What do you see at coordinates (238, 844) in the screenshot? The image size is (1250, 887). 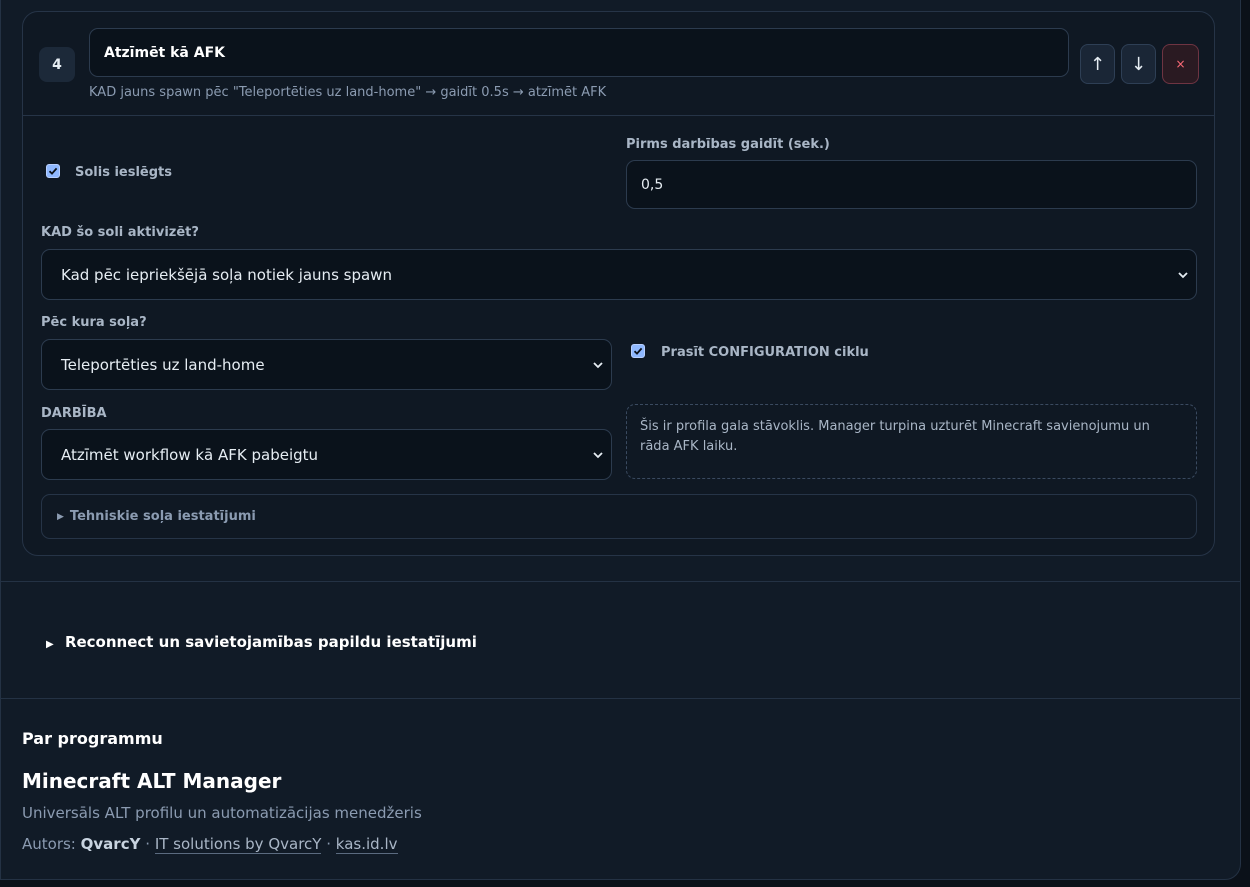 I see `it-solutions-link: IT solutions by QvarcY` at bounding box center [238, 844].